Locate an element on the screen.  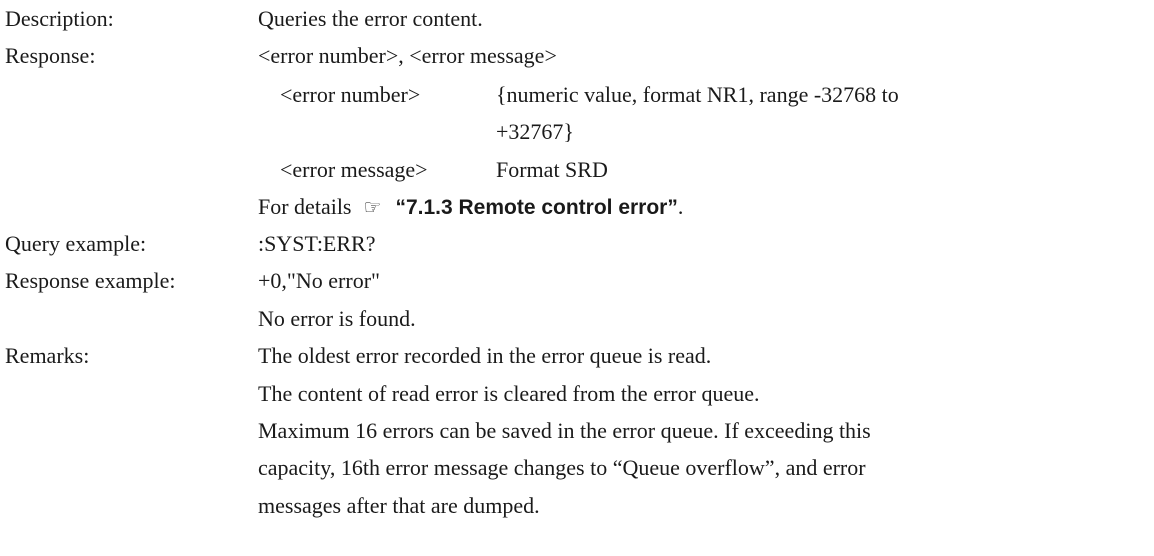
remarks-line: messages after that are dumped. is located at coordinates (399, 505).